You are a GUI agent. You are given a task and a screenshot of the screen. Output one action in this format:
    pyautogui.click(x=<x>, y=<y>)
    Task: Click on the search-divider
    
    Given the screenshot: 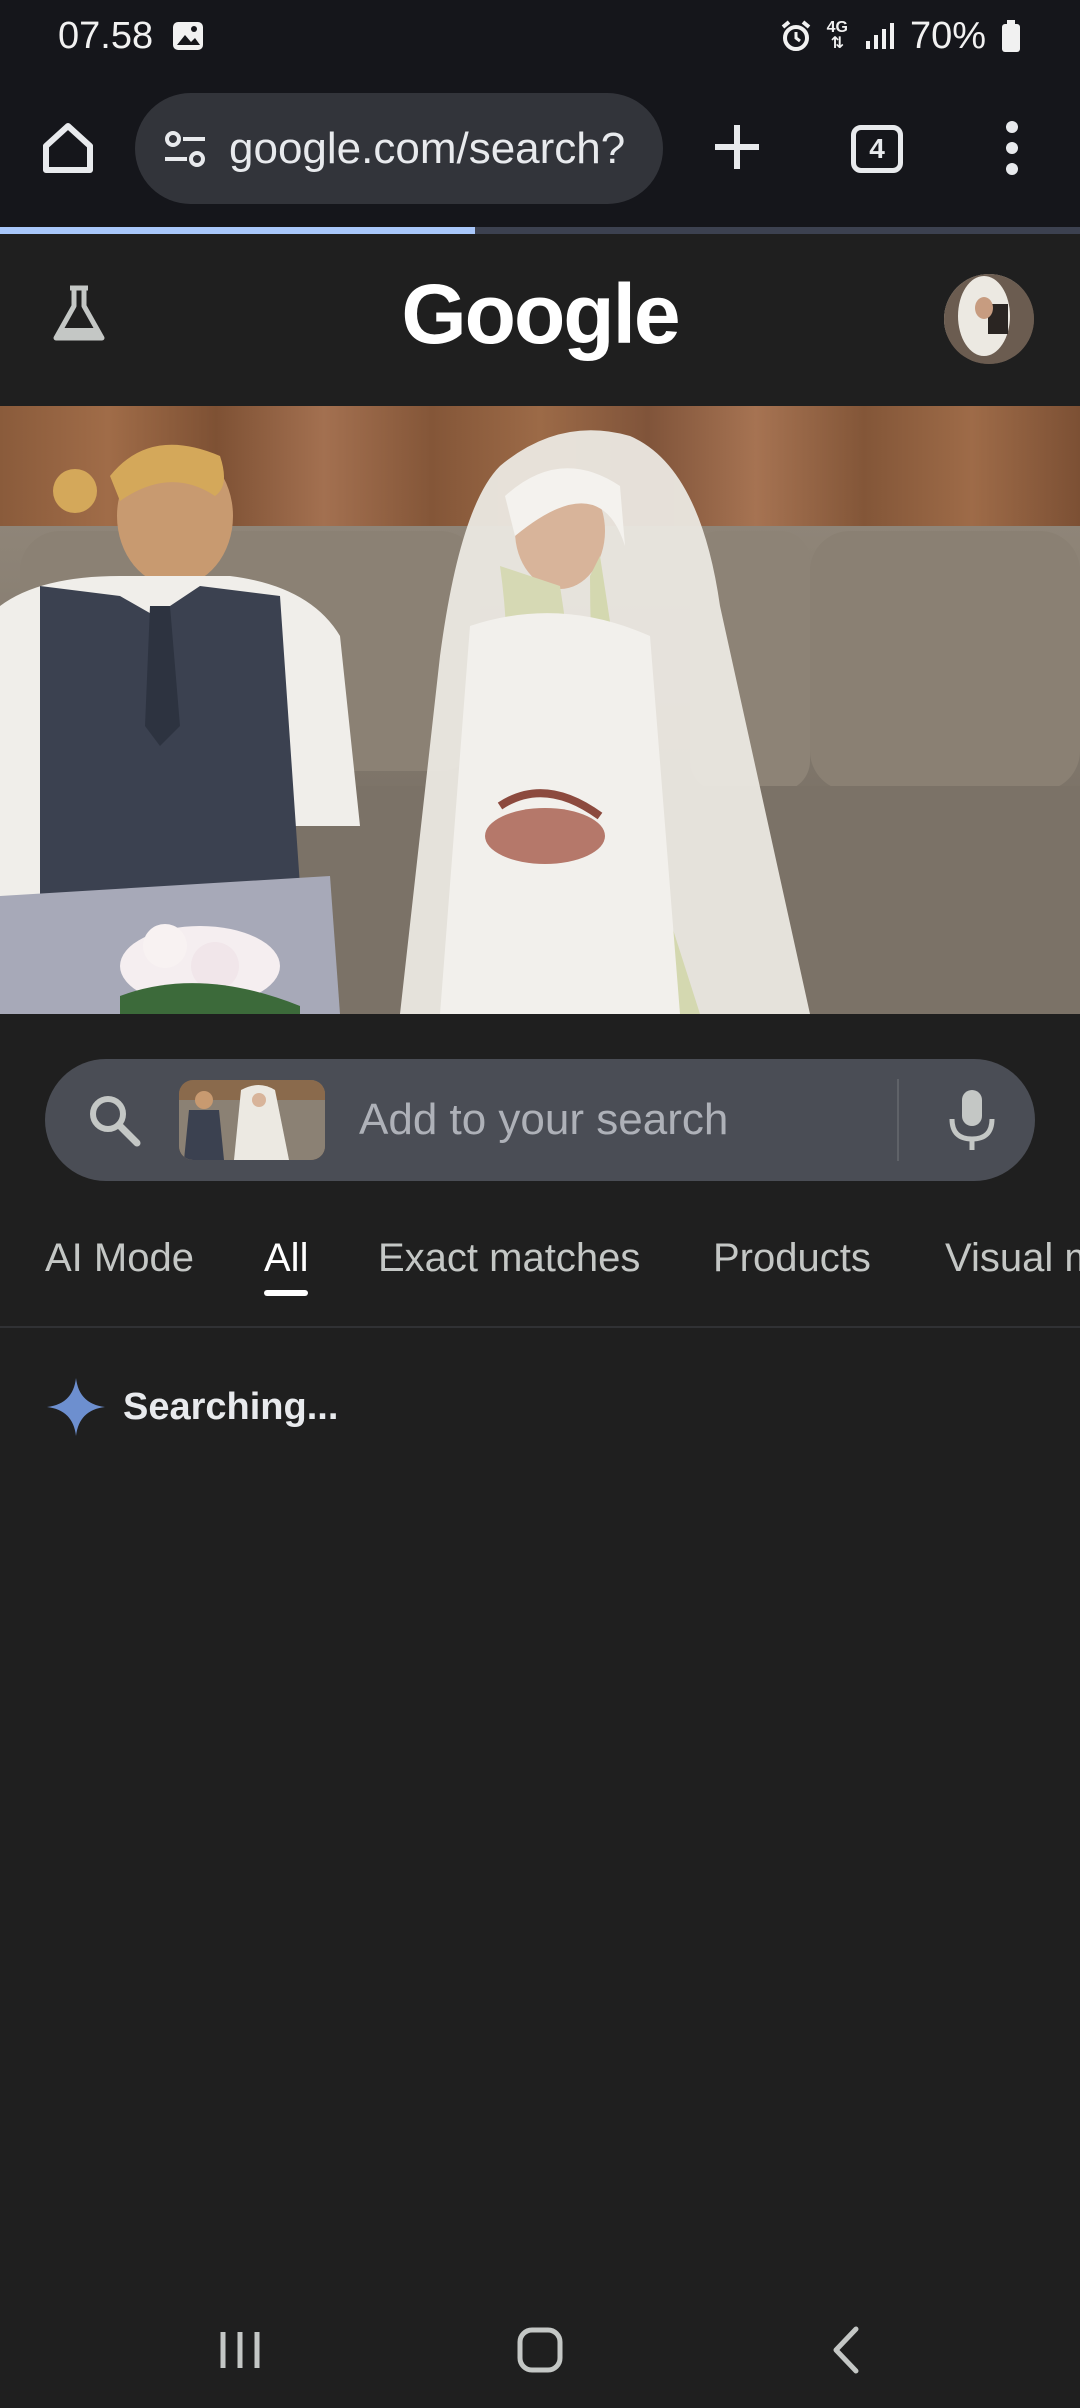 What is the action you would take?
    pyautogui.click(x=898, y=1120)
    